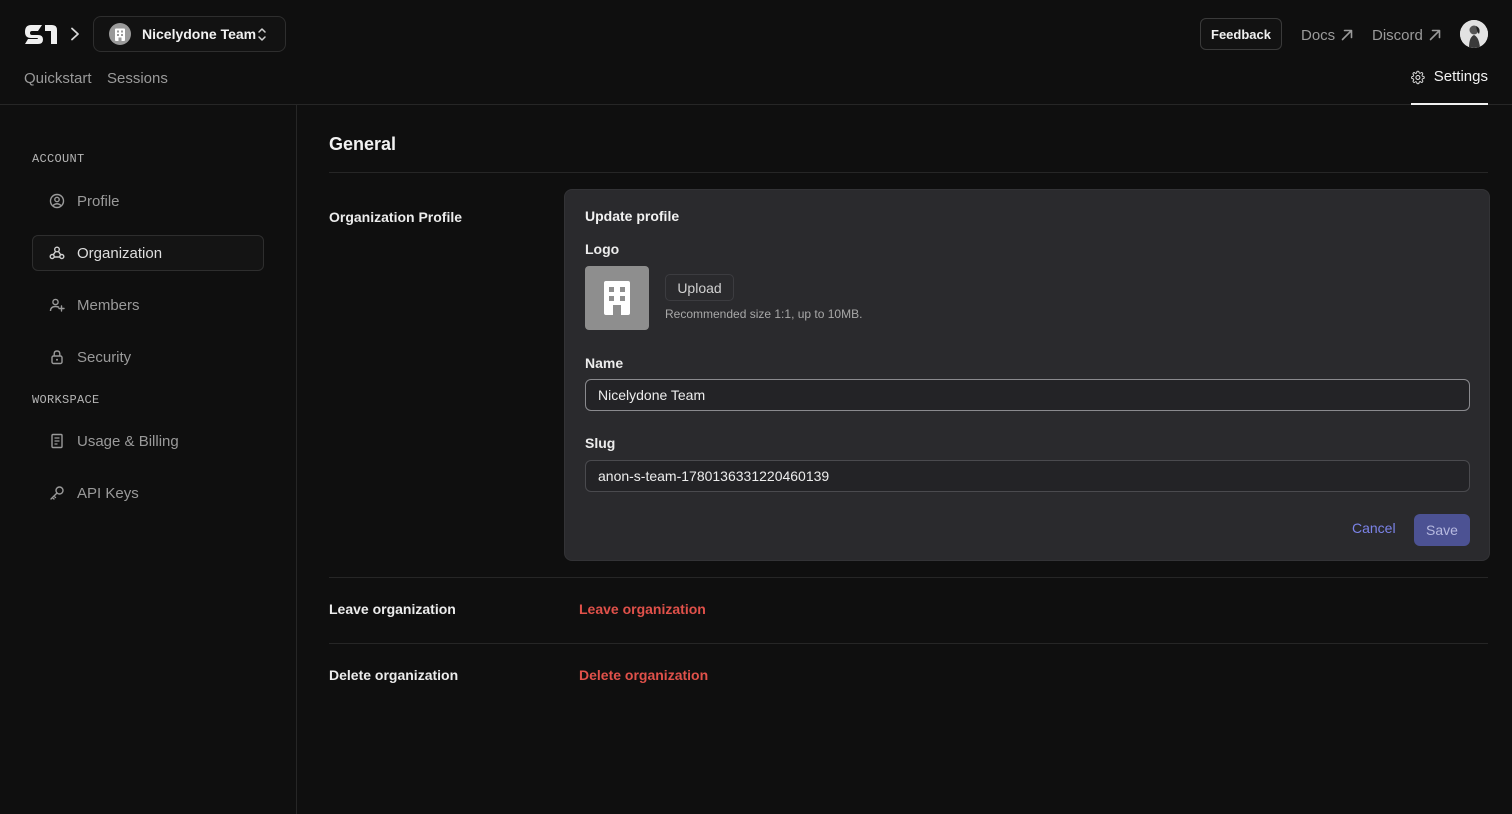 The width and height of the screenshot is (1512, 814). I want to click on breadcrumb-chevron-icon, so click(75, 34).